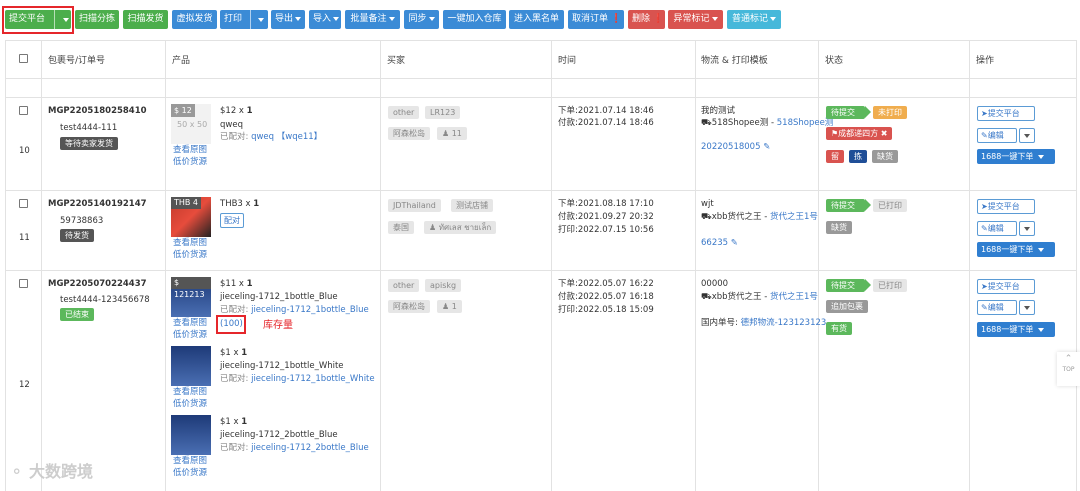  What do you see at coordinates (310, 448) in the screenshot?
I see `match-link: jieceling-1712_2bottle_Blue` at bounding box center [310, 448].